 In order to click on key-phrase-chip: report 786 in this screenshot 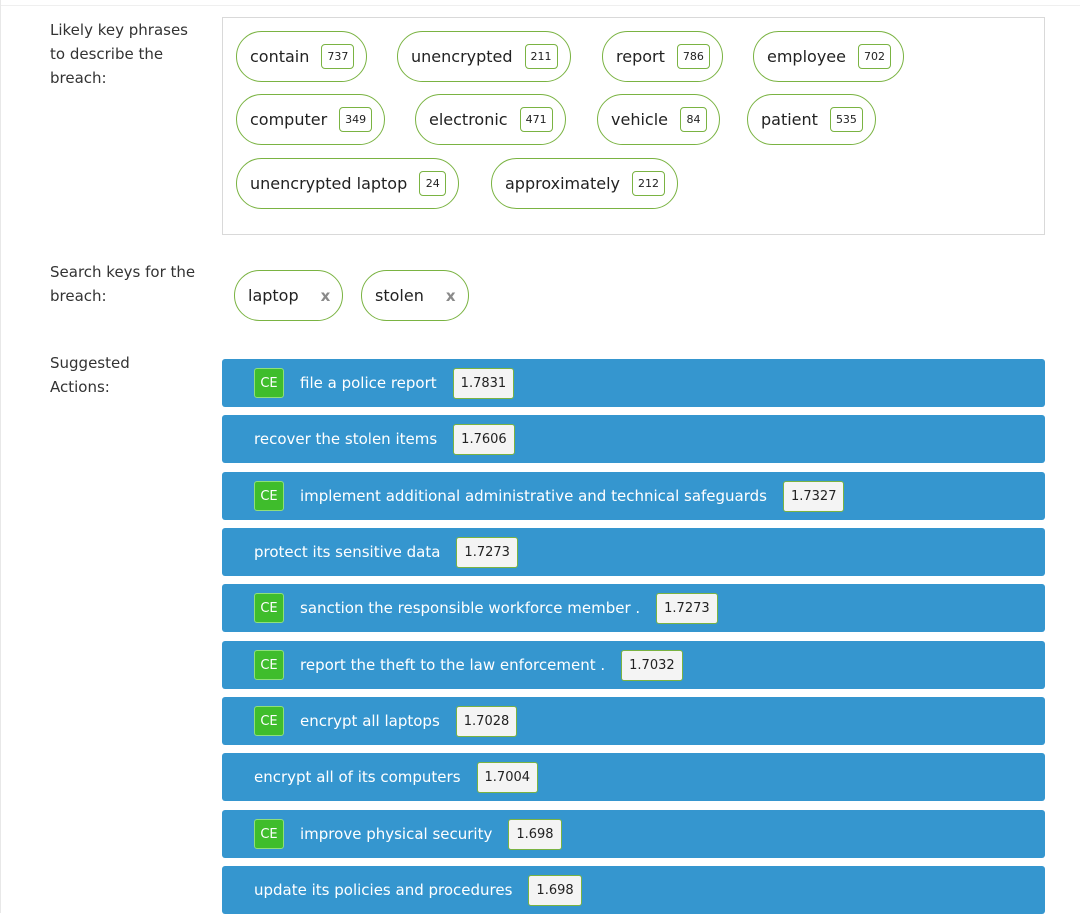, I will do `click(662, 56)`.